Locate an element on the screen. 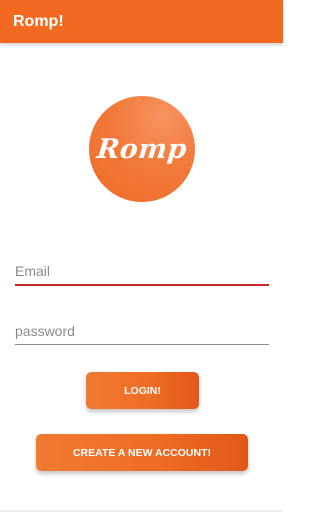  email-field-container is located at coordinates (142, 272).